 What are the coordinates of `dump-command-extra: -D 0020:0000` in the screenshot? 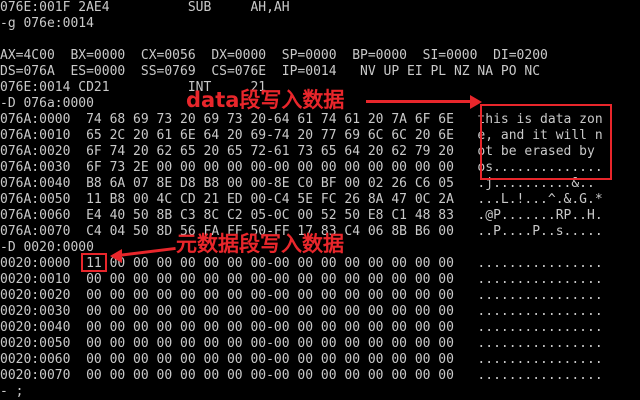 It's located at (47, 247).